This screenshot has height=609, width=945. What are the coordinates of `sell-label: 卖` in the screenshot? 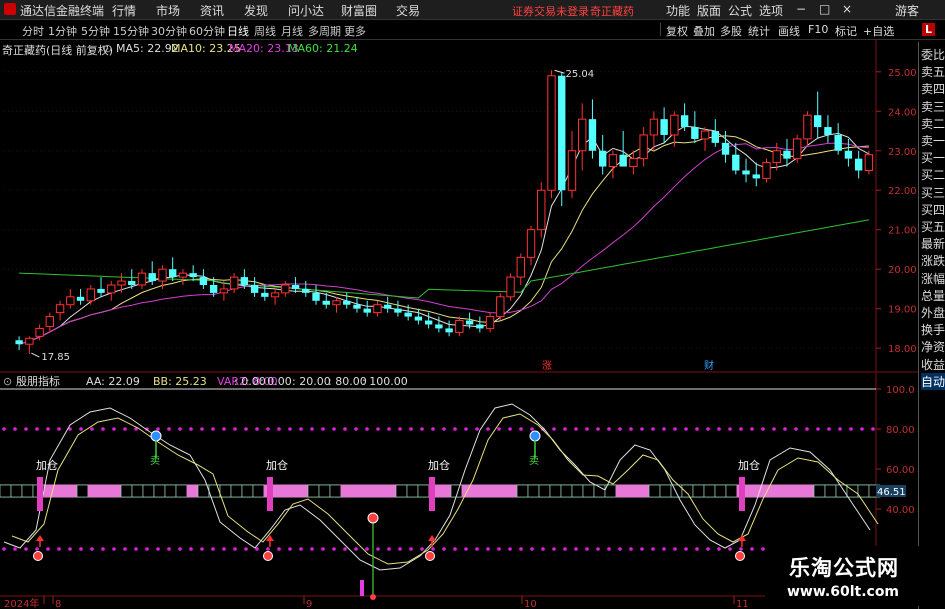 It's located at (534, 461).